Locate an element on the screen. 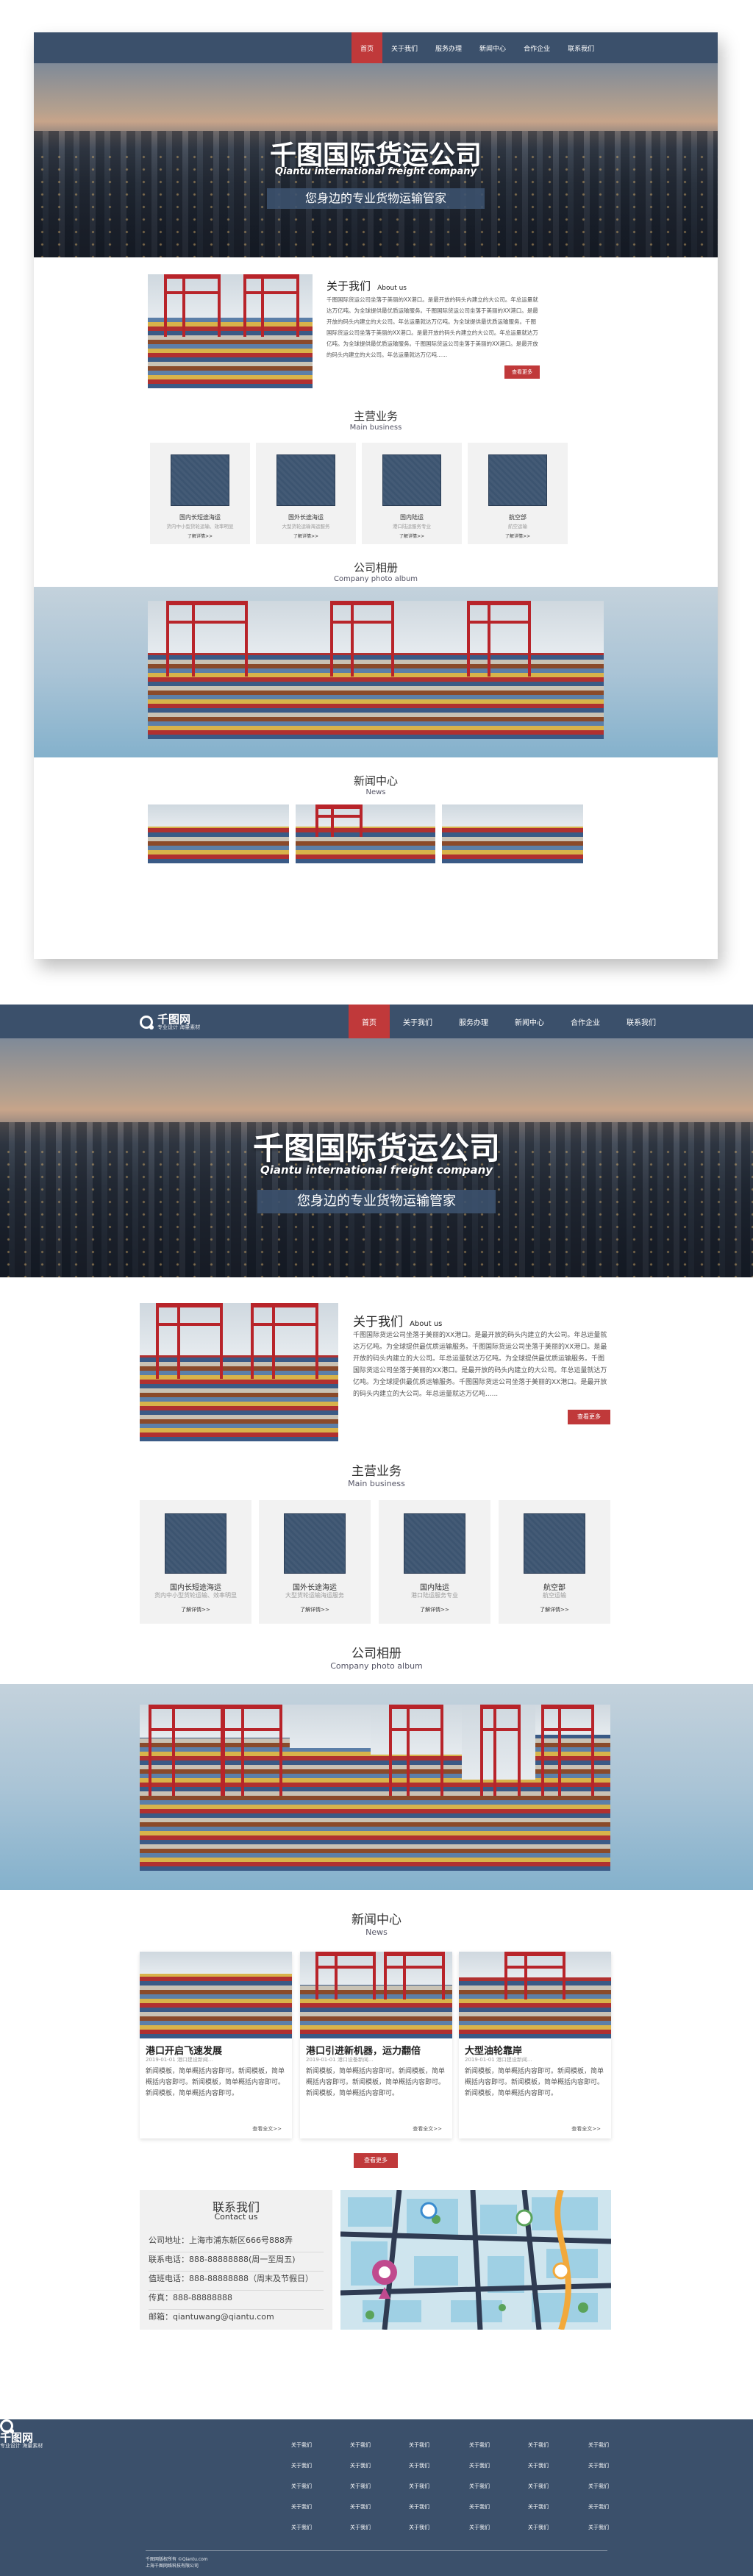  business-card-desc: 大型货轮运输海运服务 is located at coordinates (314, 1595).